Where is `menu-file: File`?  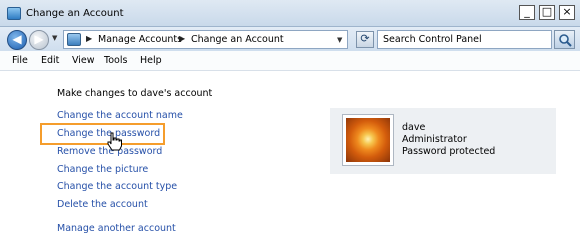
menu-file: File is located at coordinates (20, 60).